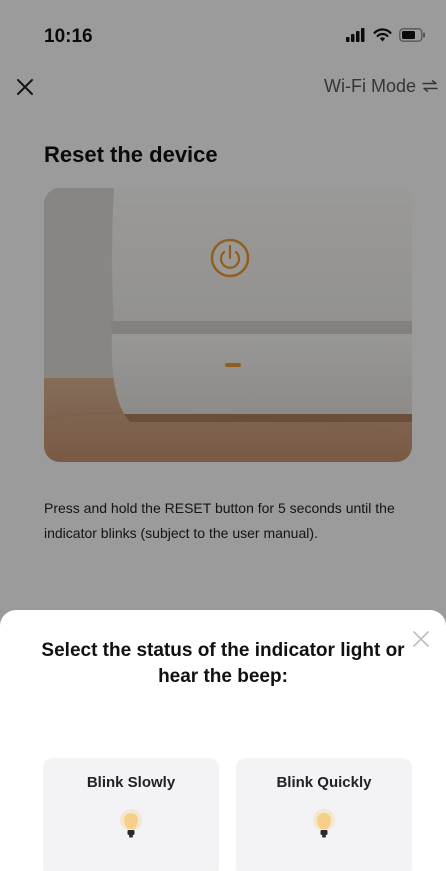 This screenshot has width=446, height=871. I want to click on blink-quickly-option: Blink Quickly, so click(324, 814).